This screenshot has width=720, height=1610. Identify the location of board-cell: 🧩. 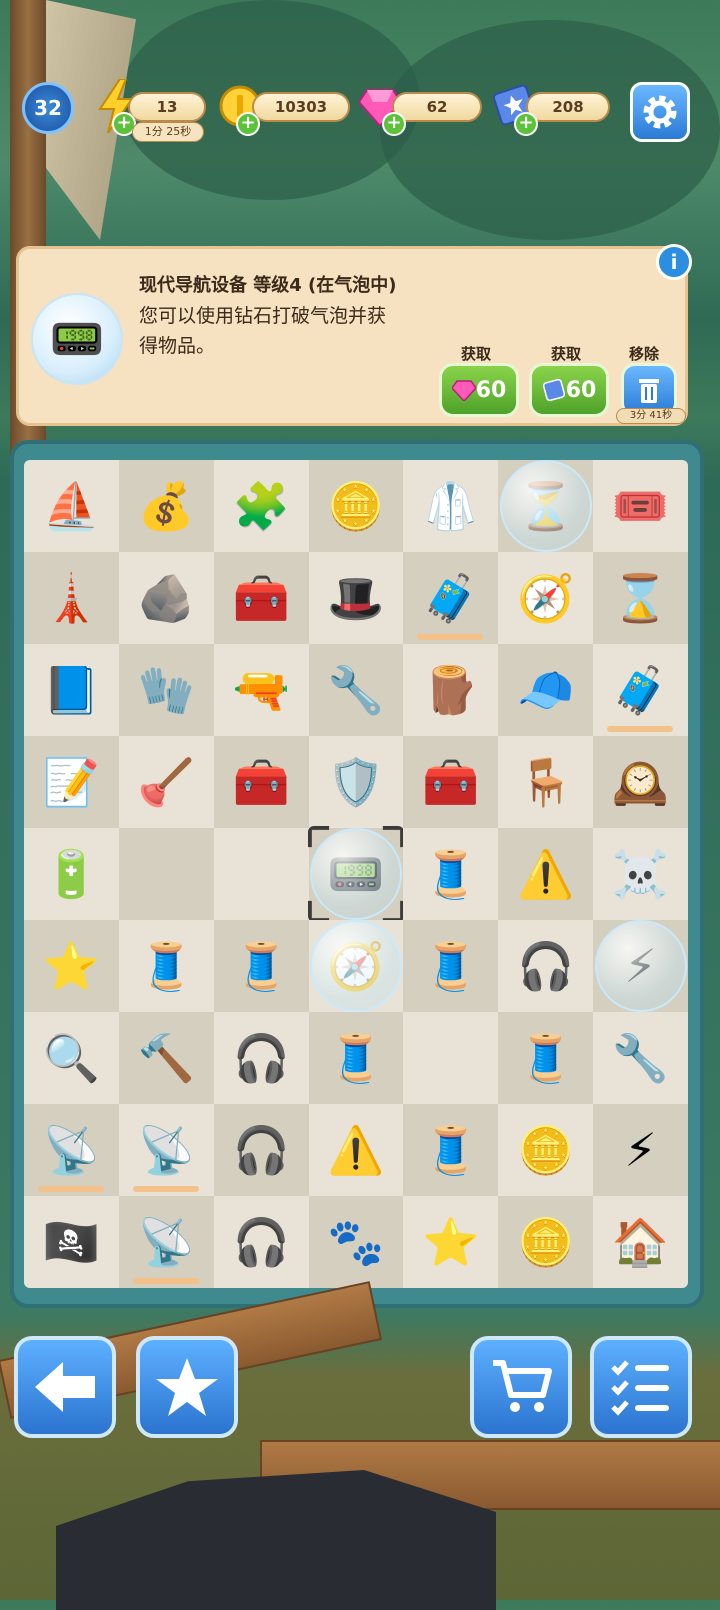
(261, 506).